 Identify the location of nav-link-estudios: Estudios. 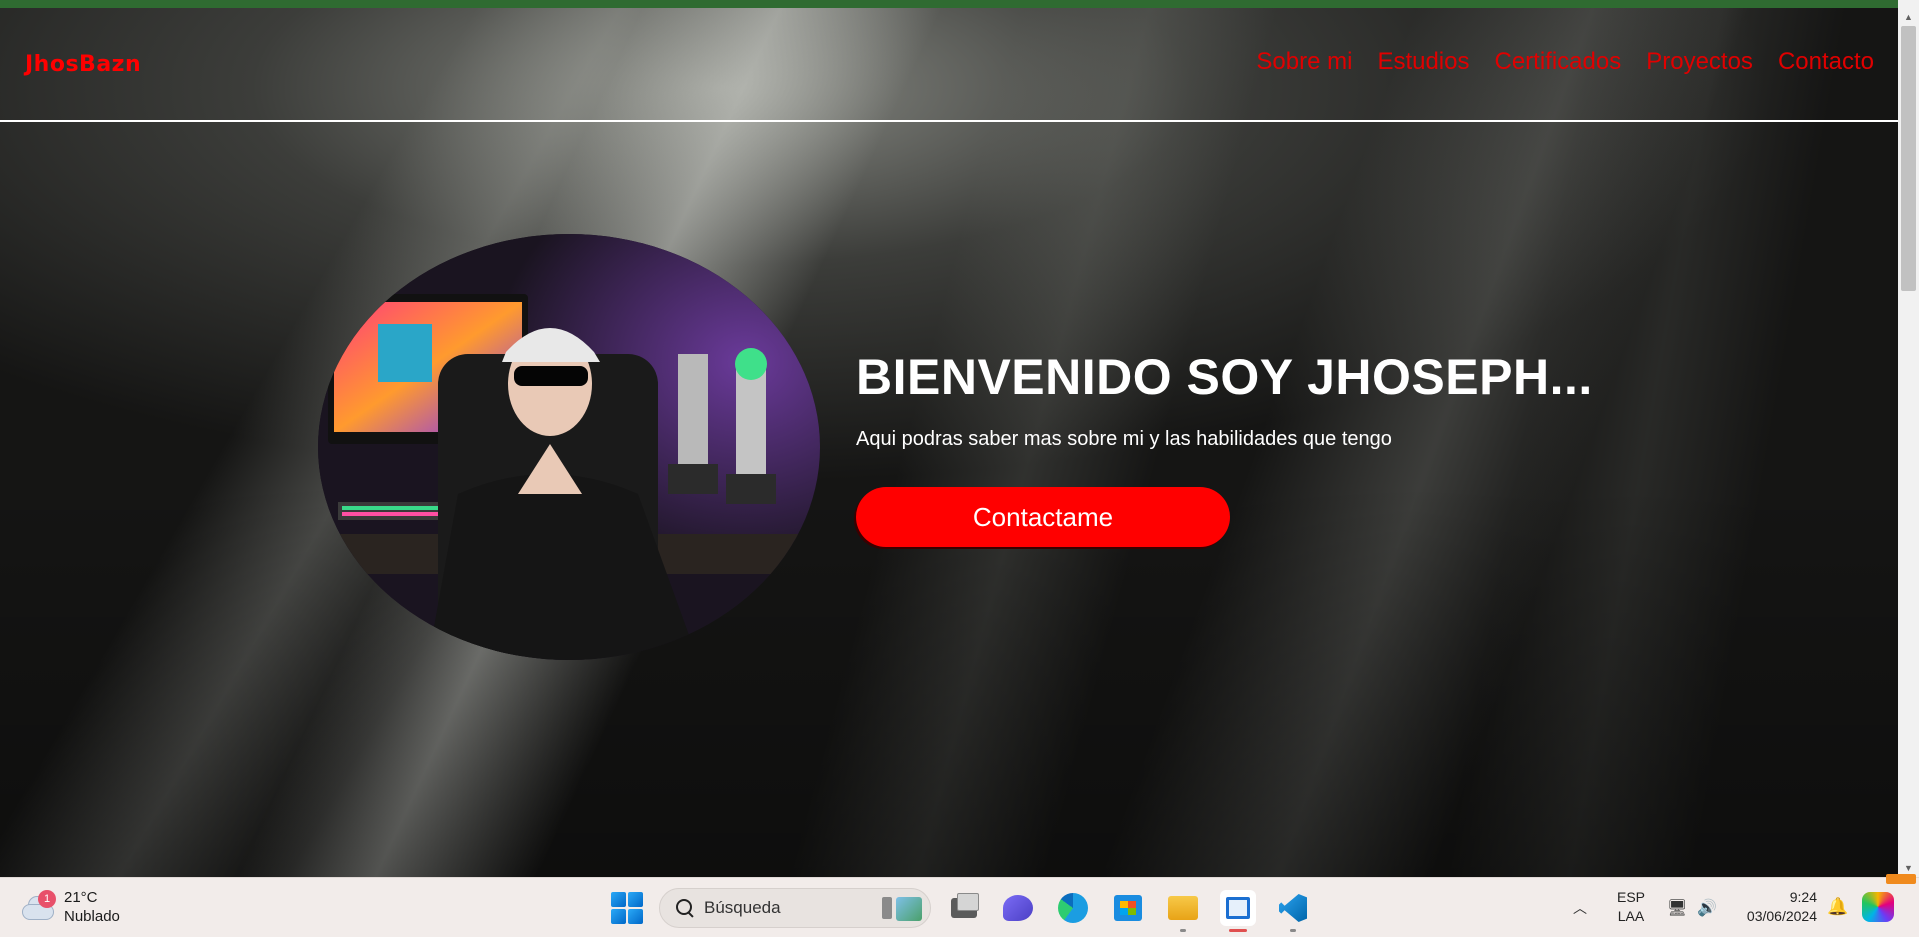
(1423, 62).